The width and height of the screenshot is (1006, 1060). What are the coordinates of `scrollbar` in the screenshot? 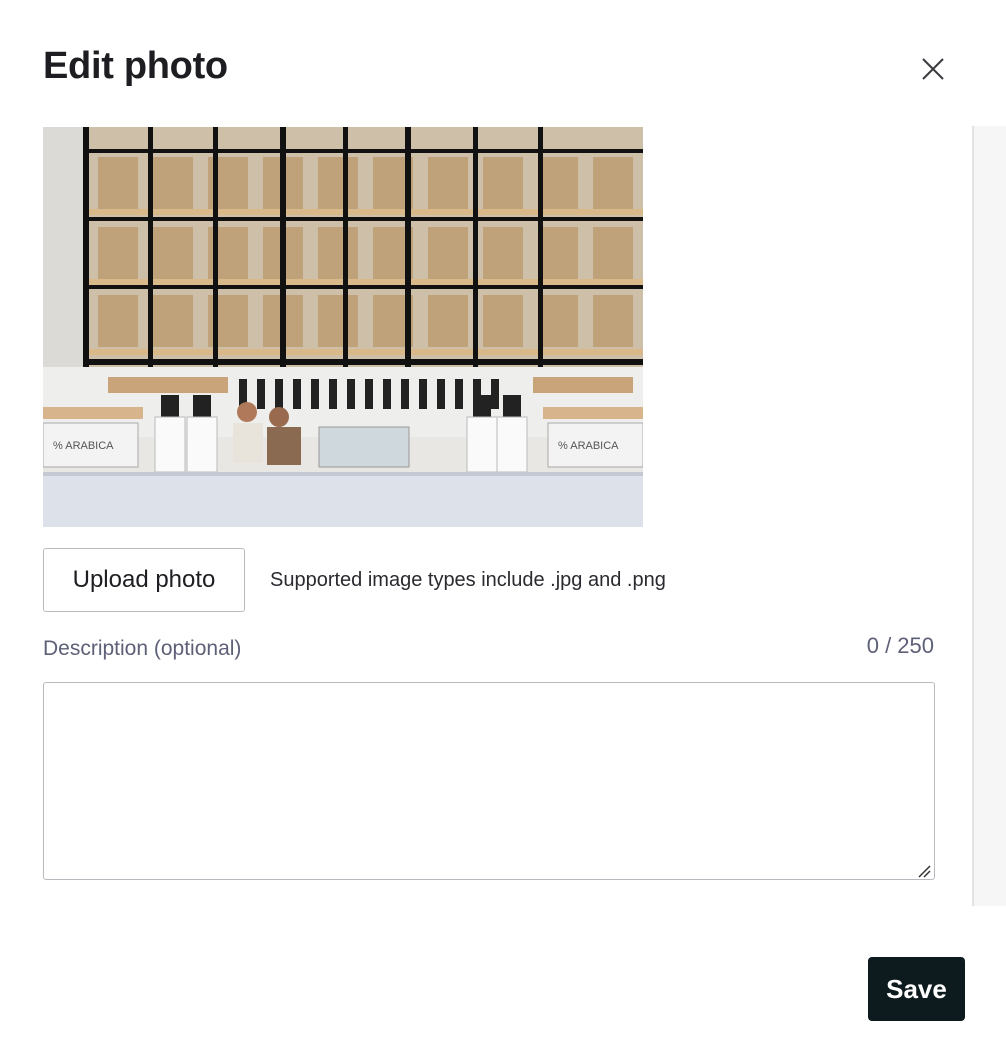 It's located at (989, 516).